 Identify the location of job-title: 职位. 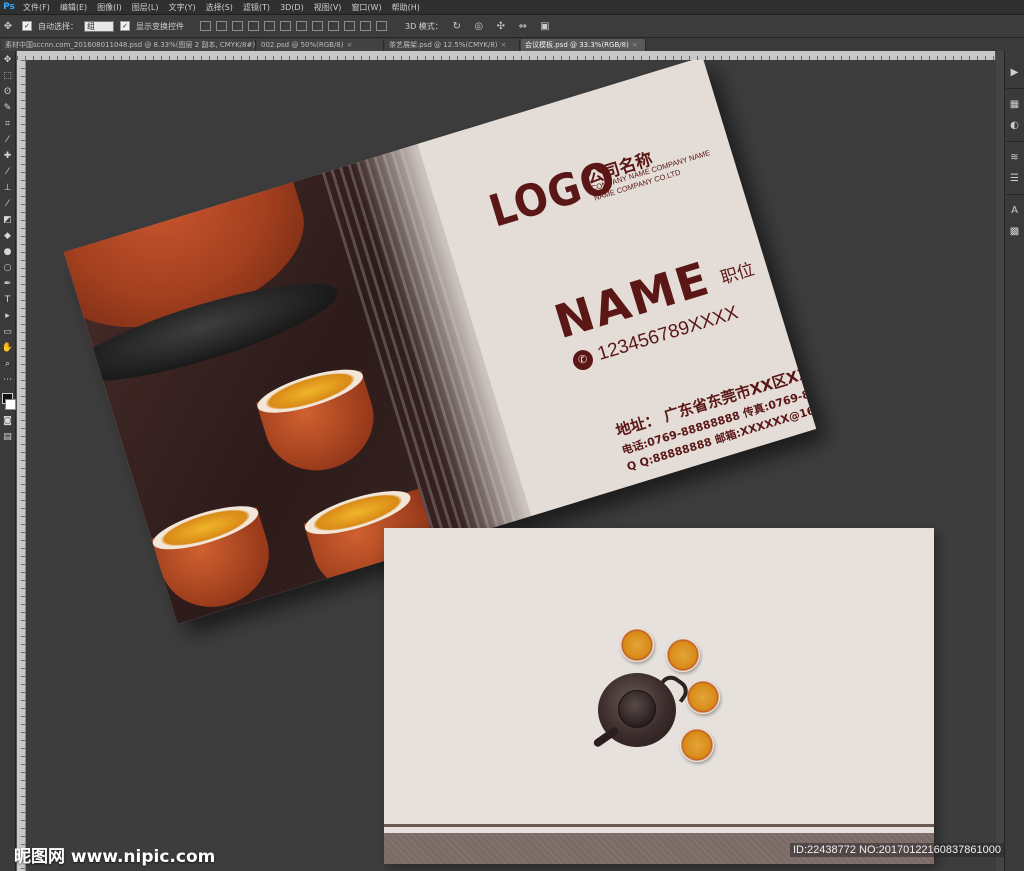
(737, 274).